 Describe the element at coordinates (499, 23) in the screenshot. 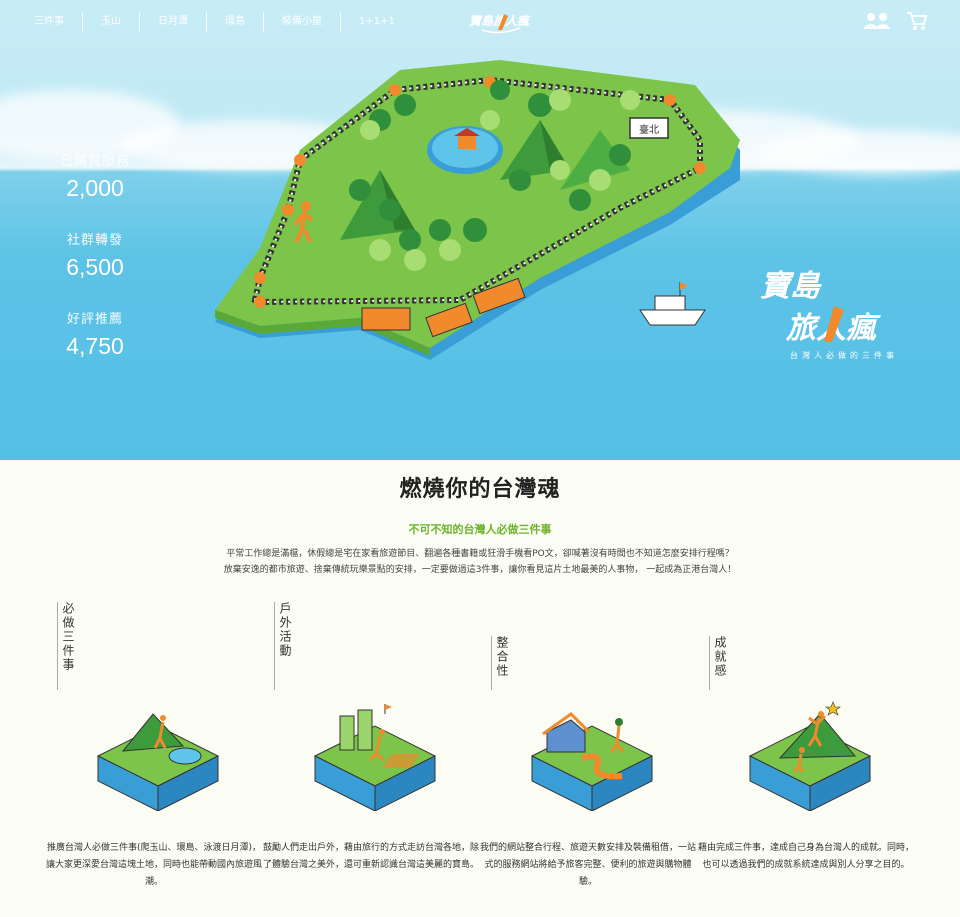

I see `site-logo: 寶島旅人瘋` at that location.